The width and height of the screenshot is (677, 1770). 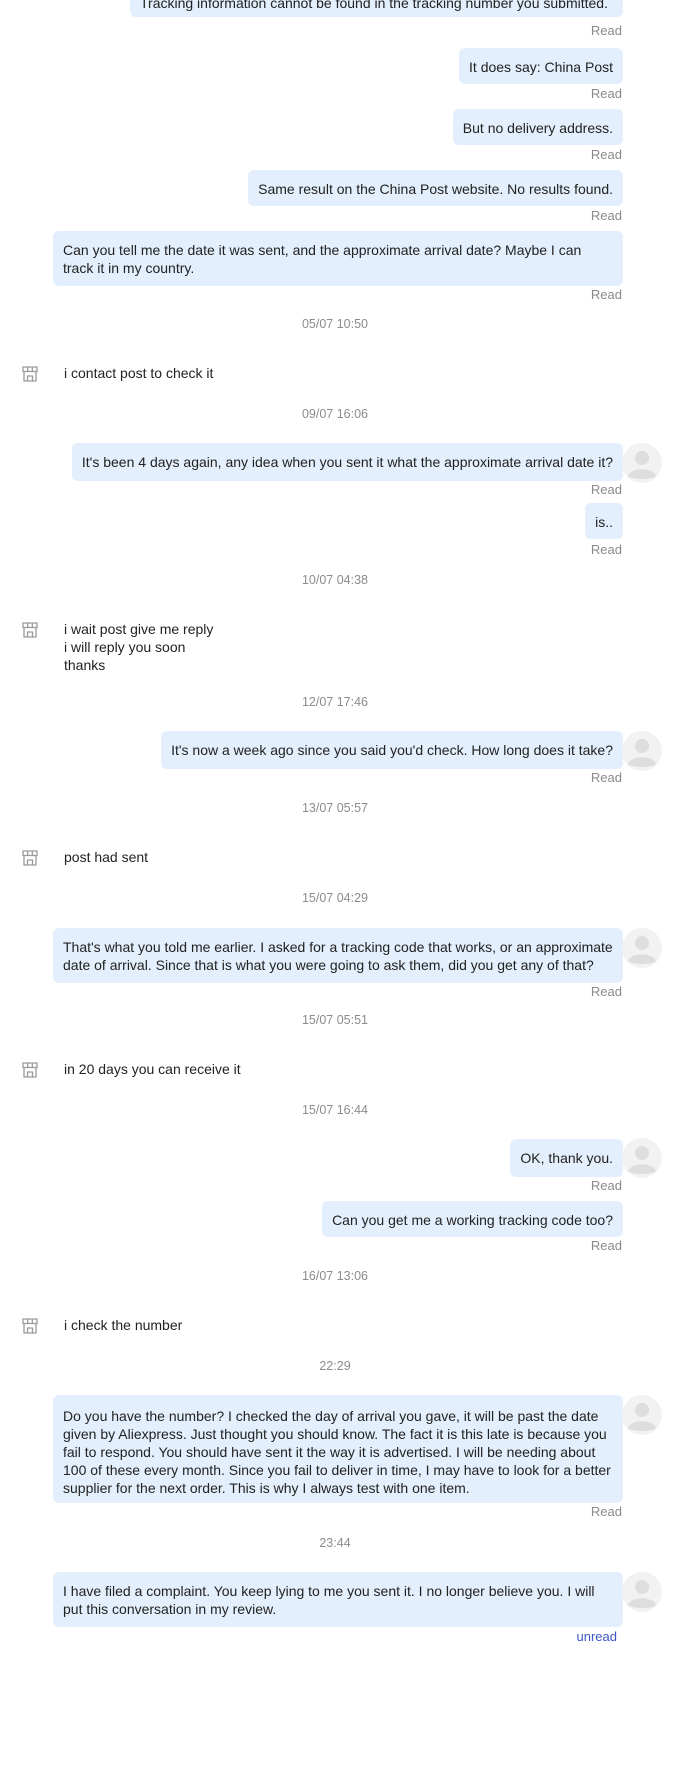 I want to click on message-text: But no delivery address., so click(x=537, y=128).